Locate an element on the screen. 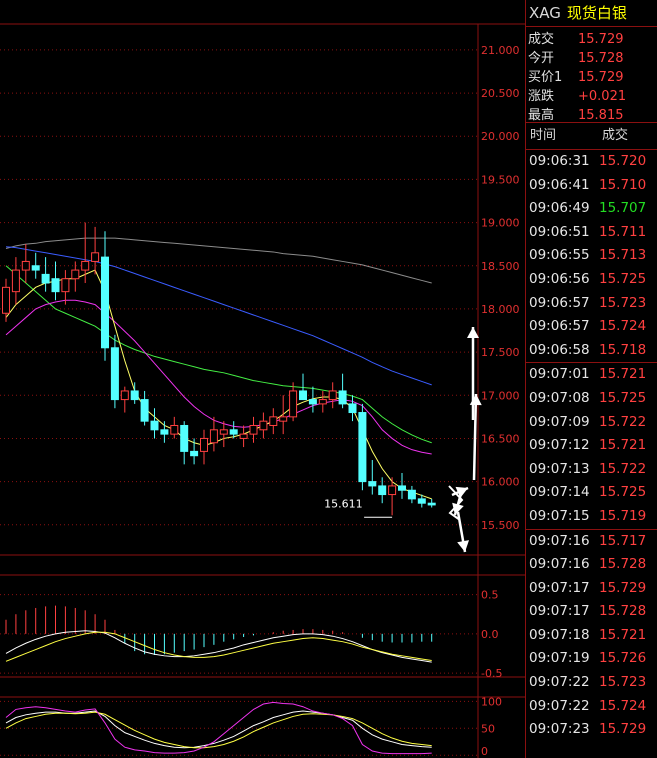 The width and height of the screenshot is (657, 758). trade-row: 09:07:19 15.726 is located at coordinates (591, 659).